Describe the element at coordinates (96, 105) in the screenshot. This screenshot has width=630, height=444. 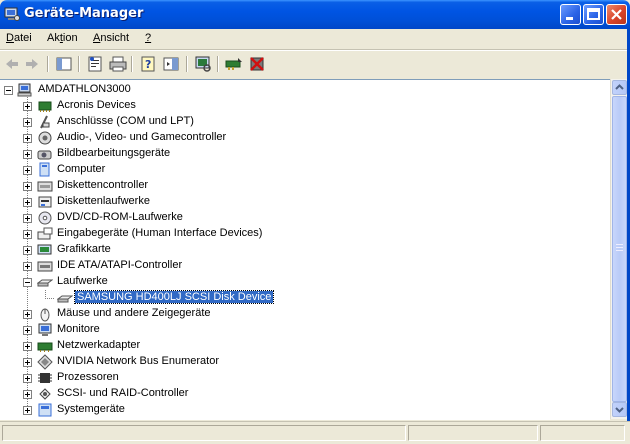
I see `tree-item-label: Acronis Devices` at that location.